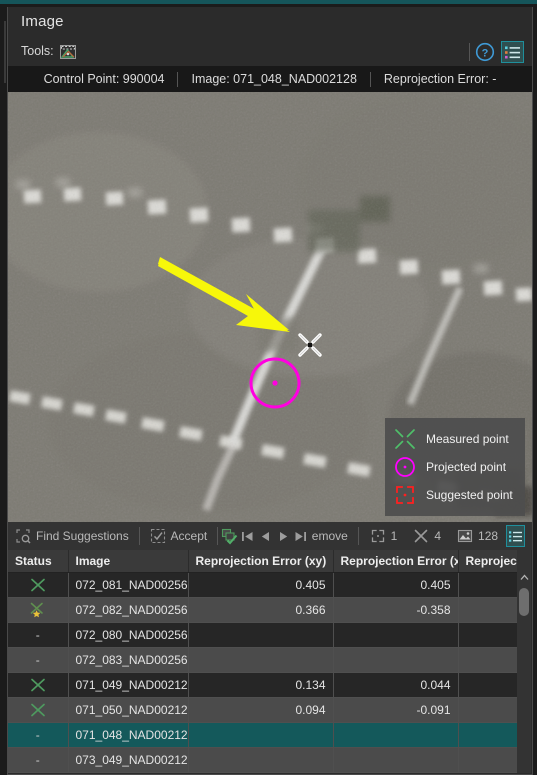  Describe the element at coordinates (264, 685) in the screenshot. I see `table-row: 071_049_NAD002127 0.134 0.044` at that location.